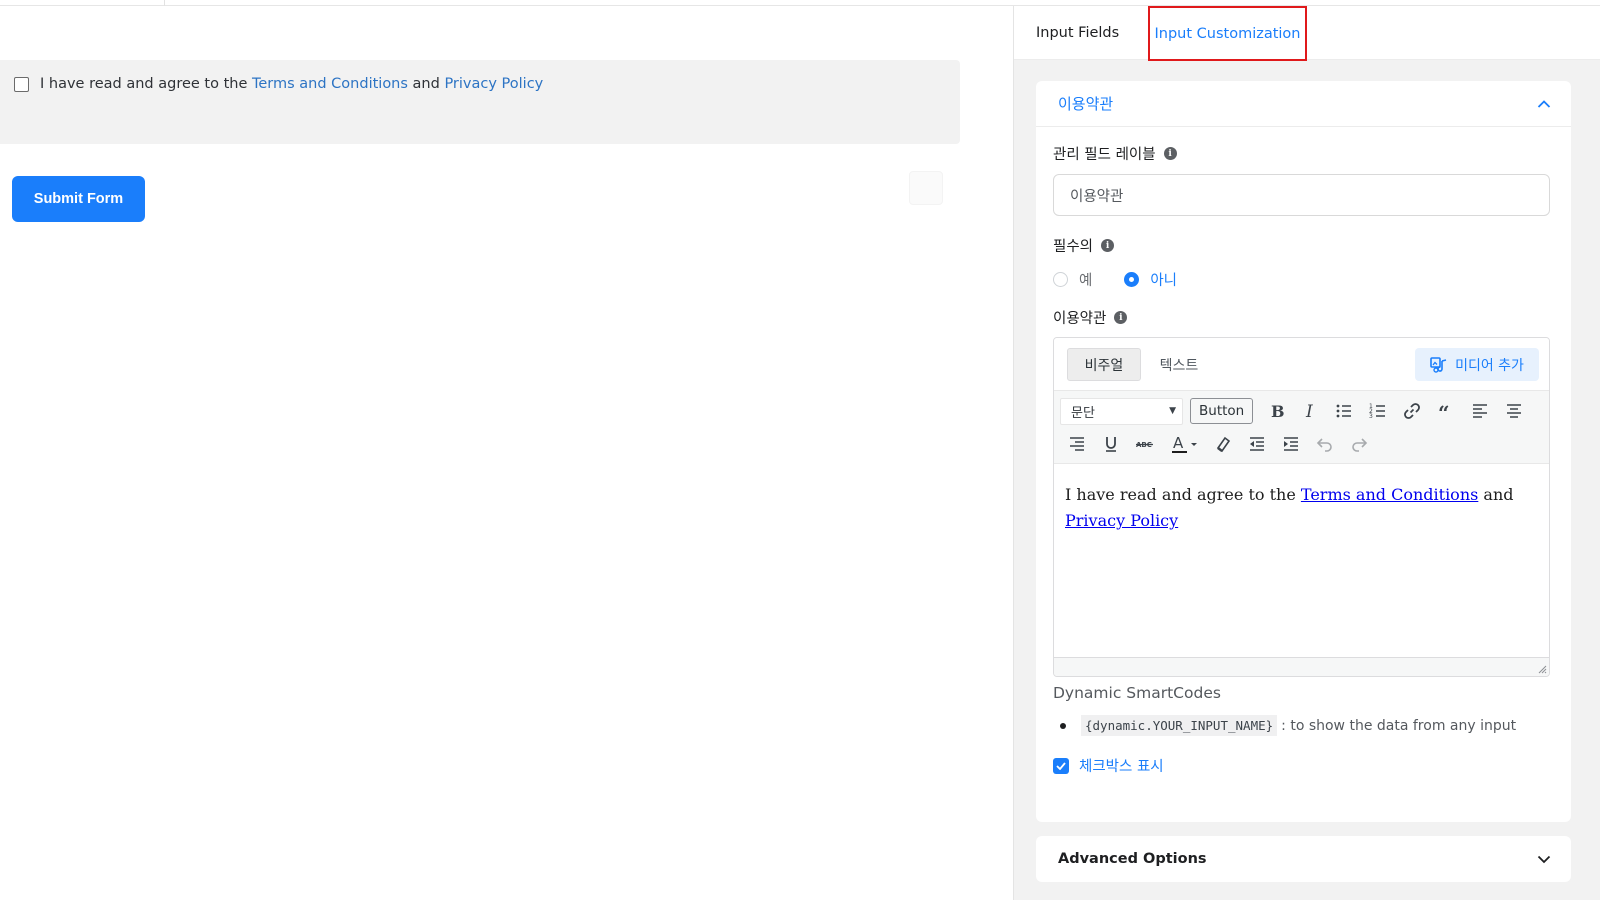 This screenshot has height=900, width=1600. What do you see at coordinates (1514, 411) in the screenshot?
I see `align-center-icon` at bounding box center [1514, 411].